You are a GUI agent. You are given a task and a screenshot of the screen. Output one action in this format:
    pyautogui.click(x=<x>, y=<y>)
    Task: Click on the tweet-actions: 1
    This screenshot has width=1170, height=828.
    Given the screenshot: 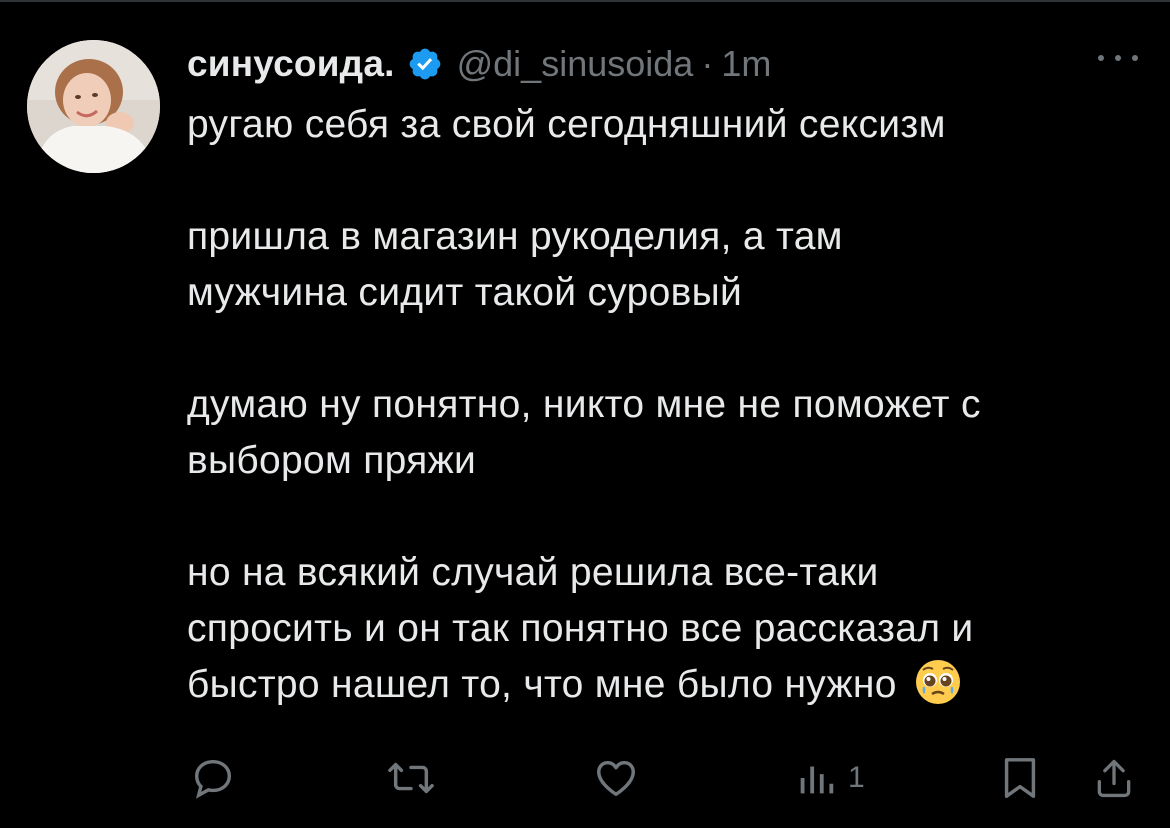 What is the action you would take?
    pyautogui.click(x=585, y=779)
    